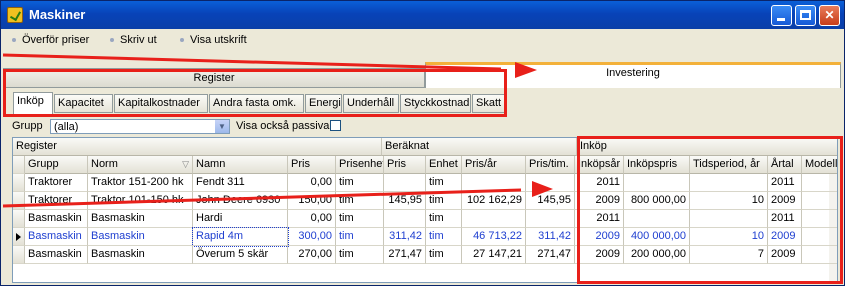 The height and width of the screenshot is (287, 845). What do you see at coordinates (526, 70) in the screenshot?
I see `arrow-head-top` at bounding box center [526, 70].